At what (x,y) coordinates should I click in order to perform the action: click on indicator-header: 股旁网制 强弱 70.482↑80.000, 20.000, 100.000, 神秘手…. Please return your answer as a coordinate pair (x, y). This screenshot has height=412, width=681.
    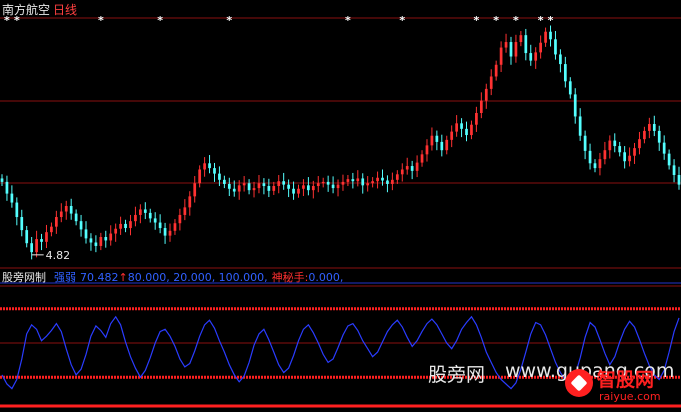
    Looking at the image, I should click on (172, 277).